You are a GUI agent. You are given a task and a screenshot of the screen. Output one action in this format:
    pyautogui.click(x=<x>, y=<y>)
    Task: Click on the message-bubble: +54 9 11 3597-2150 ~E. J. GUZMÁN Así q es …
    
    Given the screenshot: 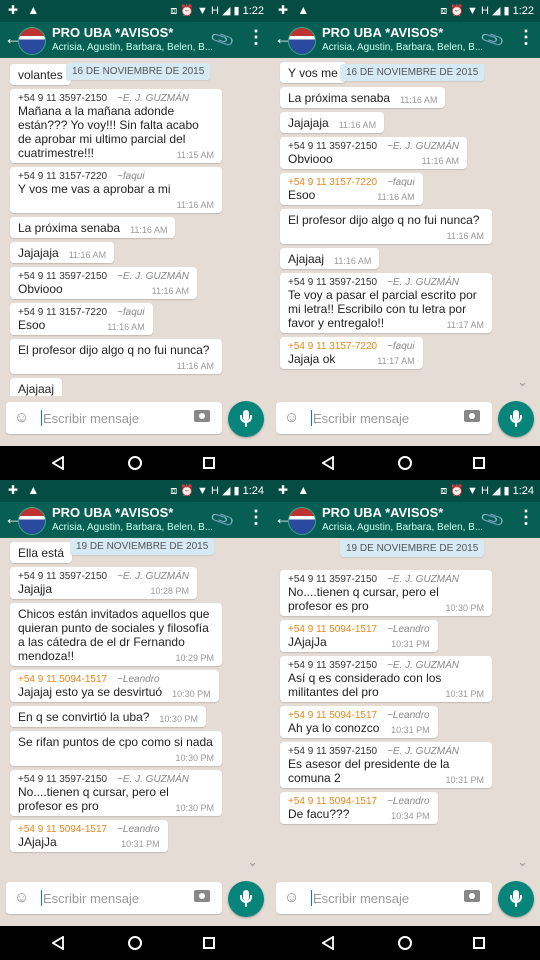 What is the action you would take?
    pyautogui.click(x=386, y=679)
    